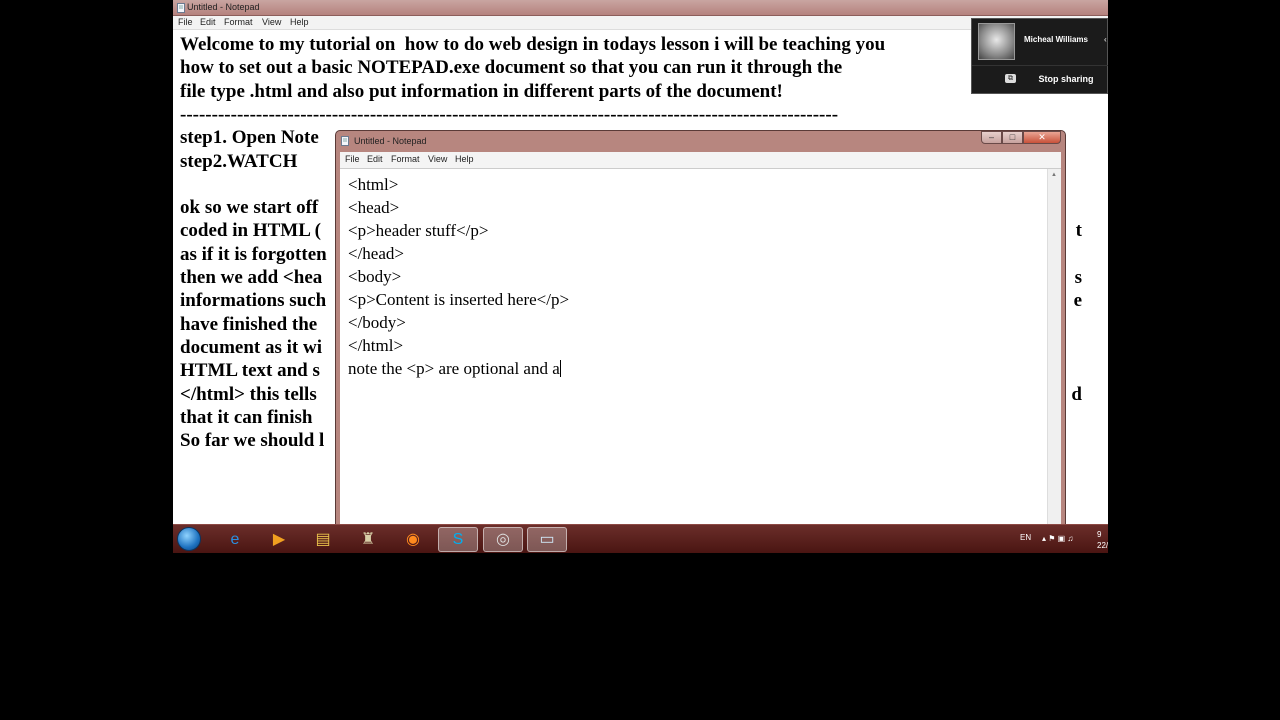 This screenshot has height=720, width=1280. I want to click on menu-view: View, so click(437, 159).